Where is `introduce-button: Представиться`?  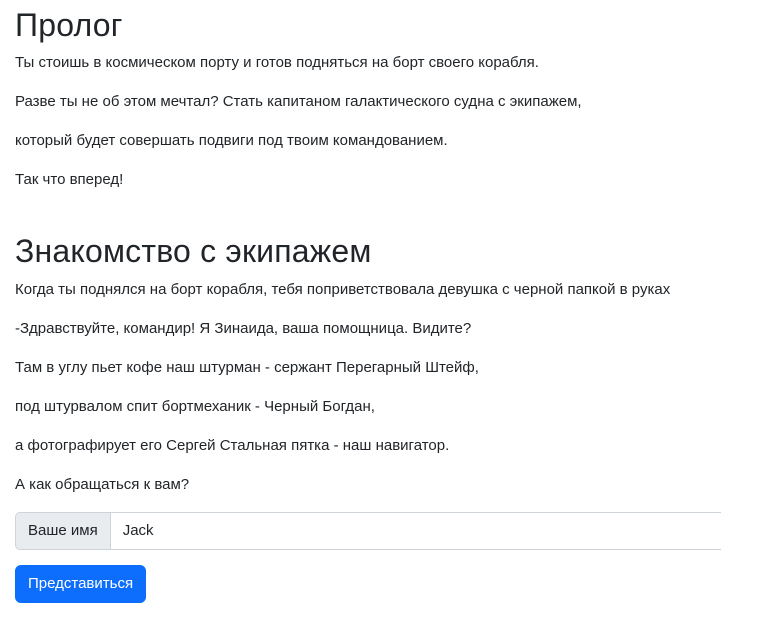 introduce-button: Представиться is located at coordinates (81, 583).